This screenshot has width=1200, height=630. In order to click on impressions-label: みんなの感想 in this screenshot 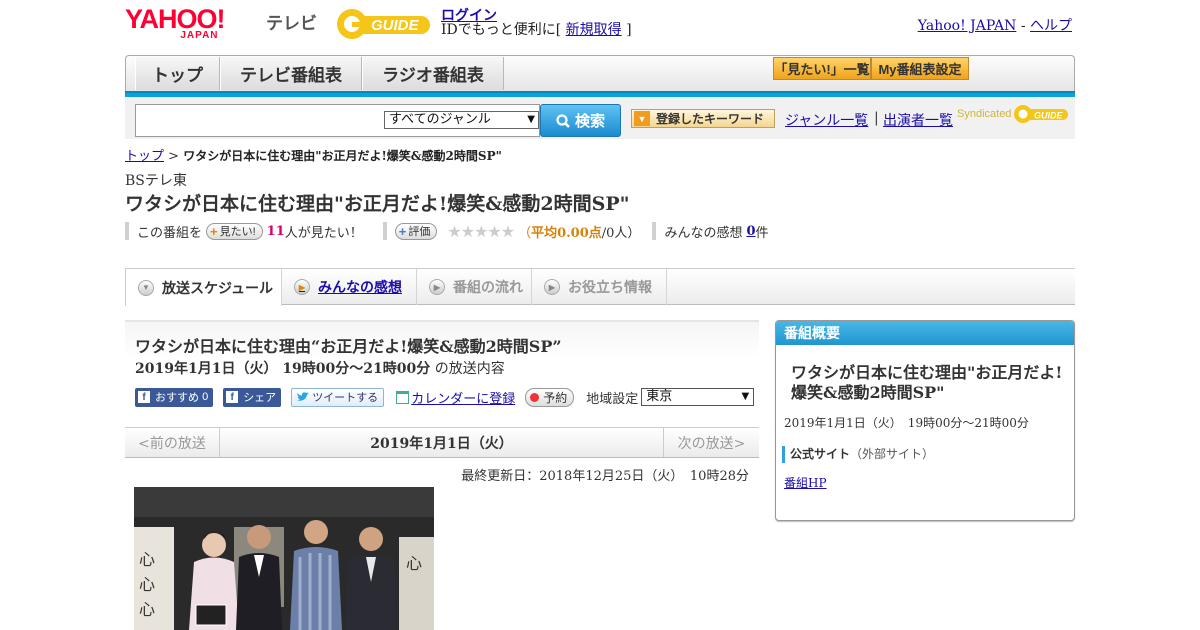, I will do `click(703, 233)`.